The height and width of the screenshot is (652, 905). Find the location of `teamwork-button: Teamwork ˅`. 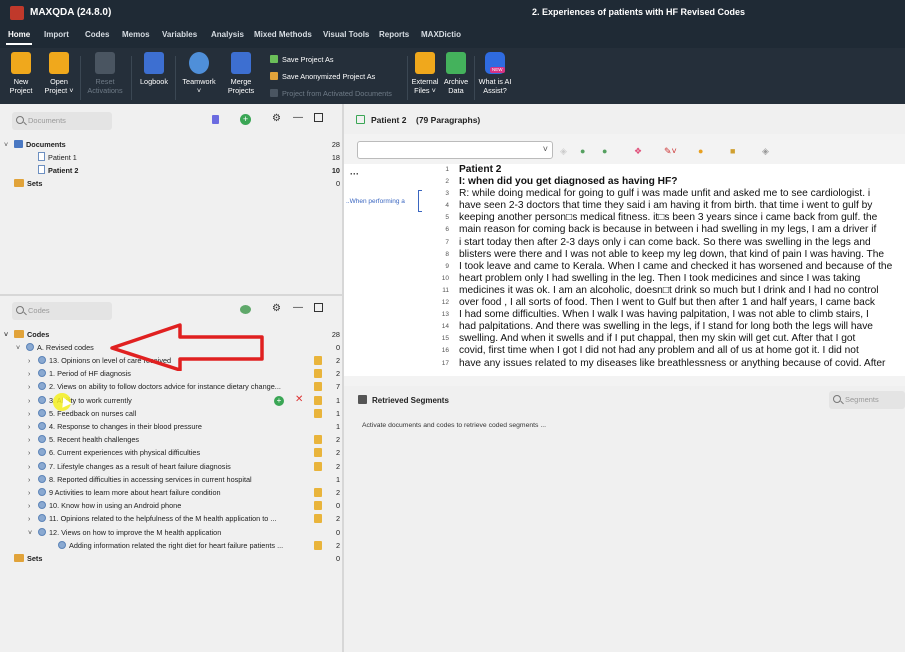

teamwork-button: Teamwork ˅ is located at coordinates (199, 73).